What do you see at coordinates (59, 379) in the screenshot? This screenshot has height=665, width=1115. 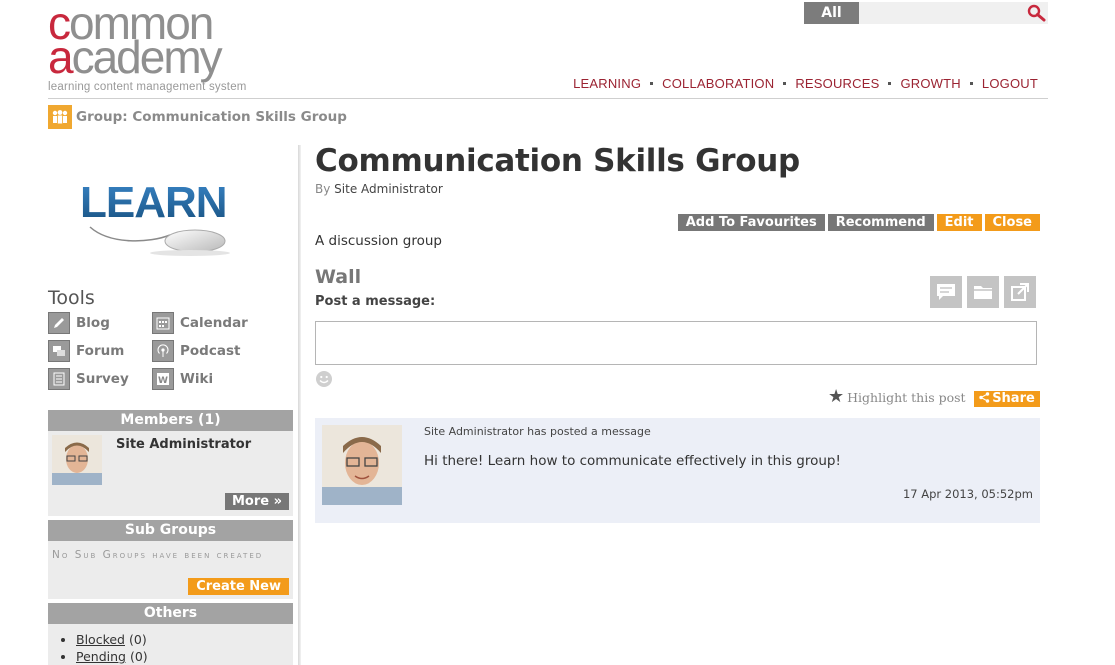 I see `survey-icon` at bounding box center [59, 379].